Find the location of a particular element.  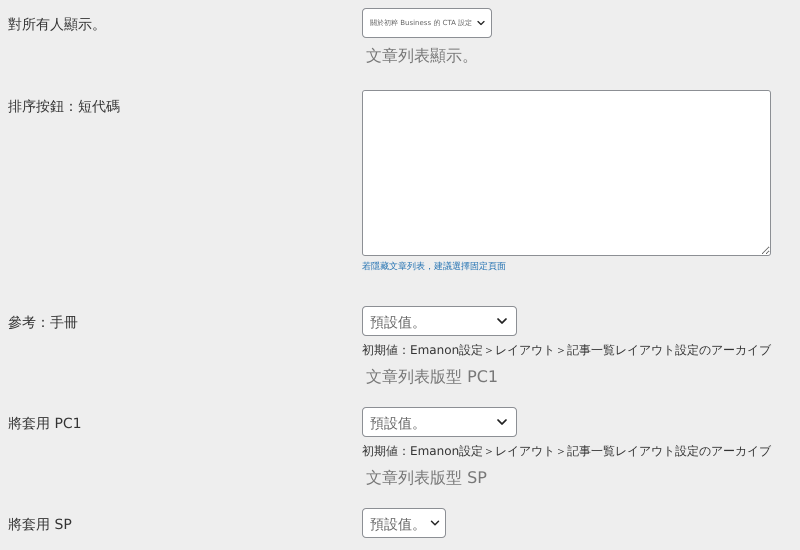

caption-text: 文章列表顯示。 is located at coordinates (422, 56).